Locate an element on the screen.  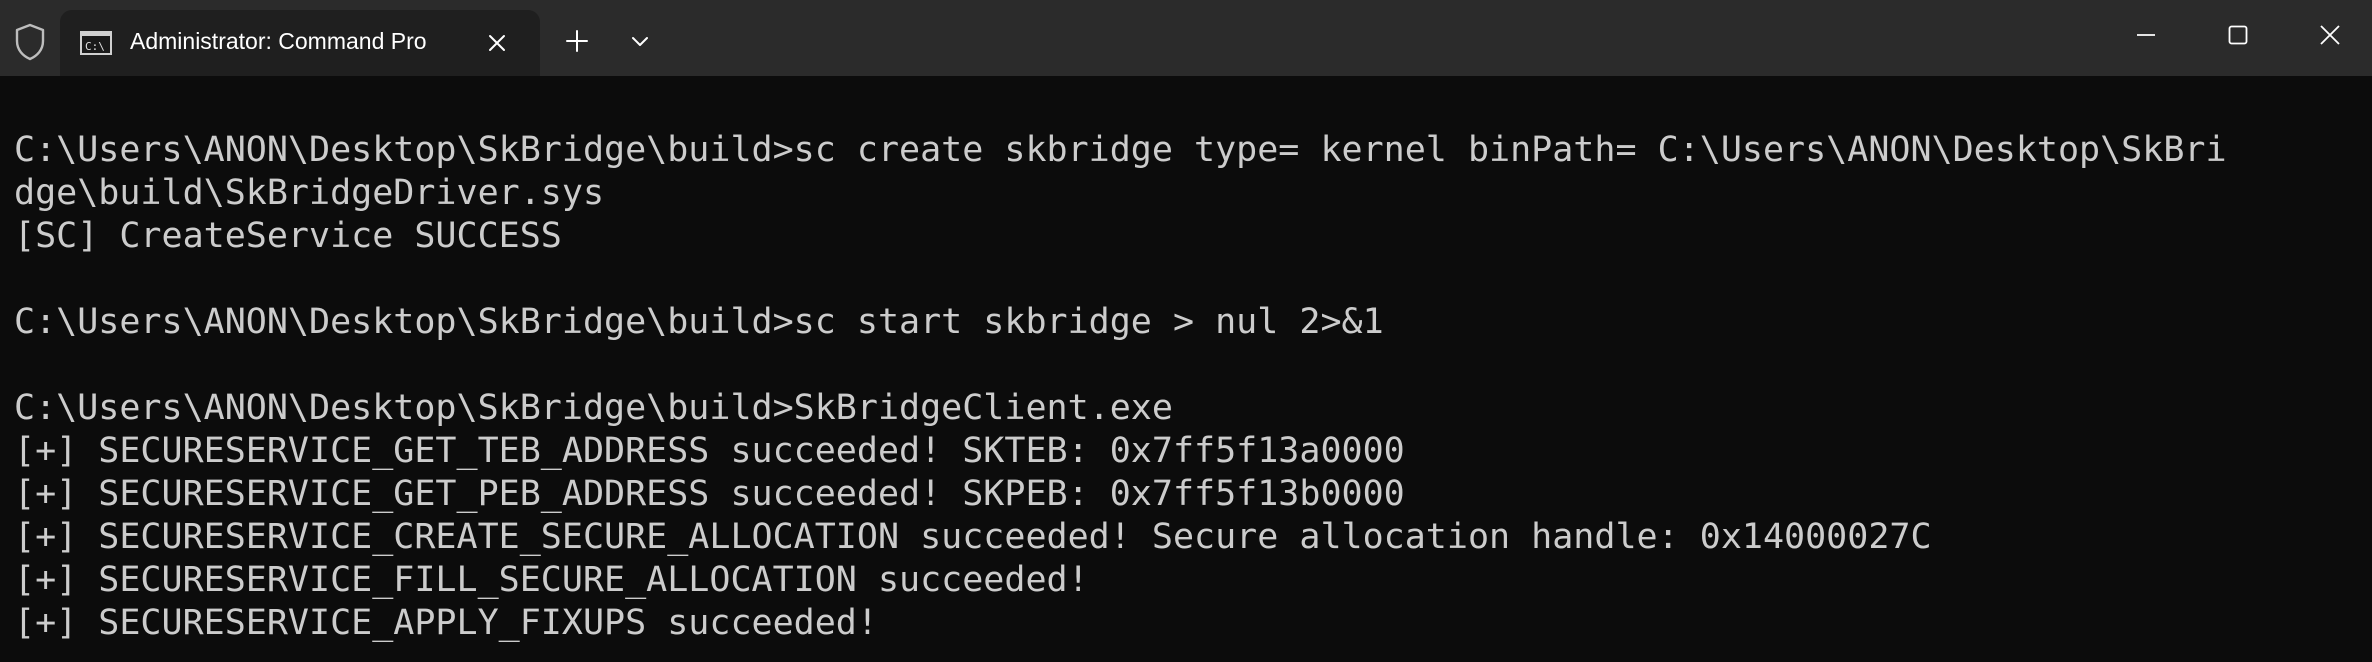
maximize-icon is located at coordinates (2238, 35).